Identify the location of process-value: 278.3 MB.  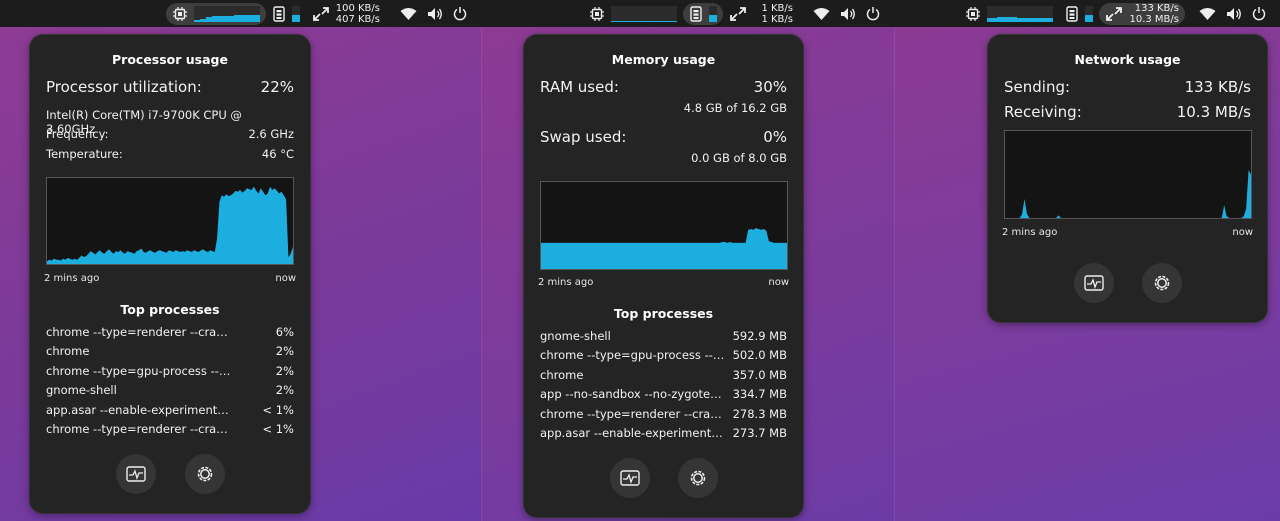
(759, 413).